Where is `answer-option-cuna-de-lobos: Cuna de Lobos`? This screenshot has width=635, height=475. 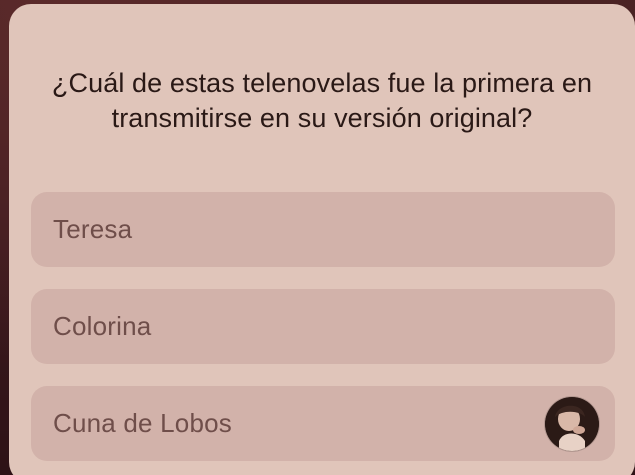
answer-option-cuna-de-lobos: Cuna de Lobos is located at coordinates (323, 423).